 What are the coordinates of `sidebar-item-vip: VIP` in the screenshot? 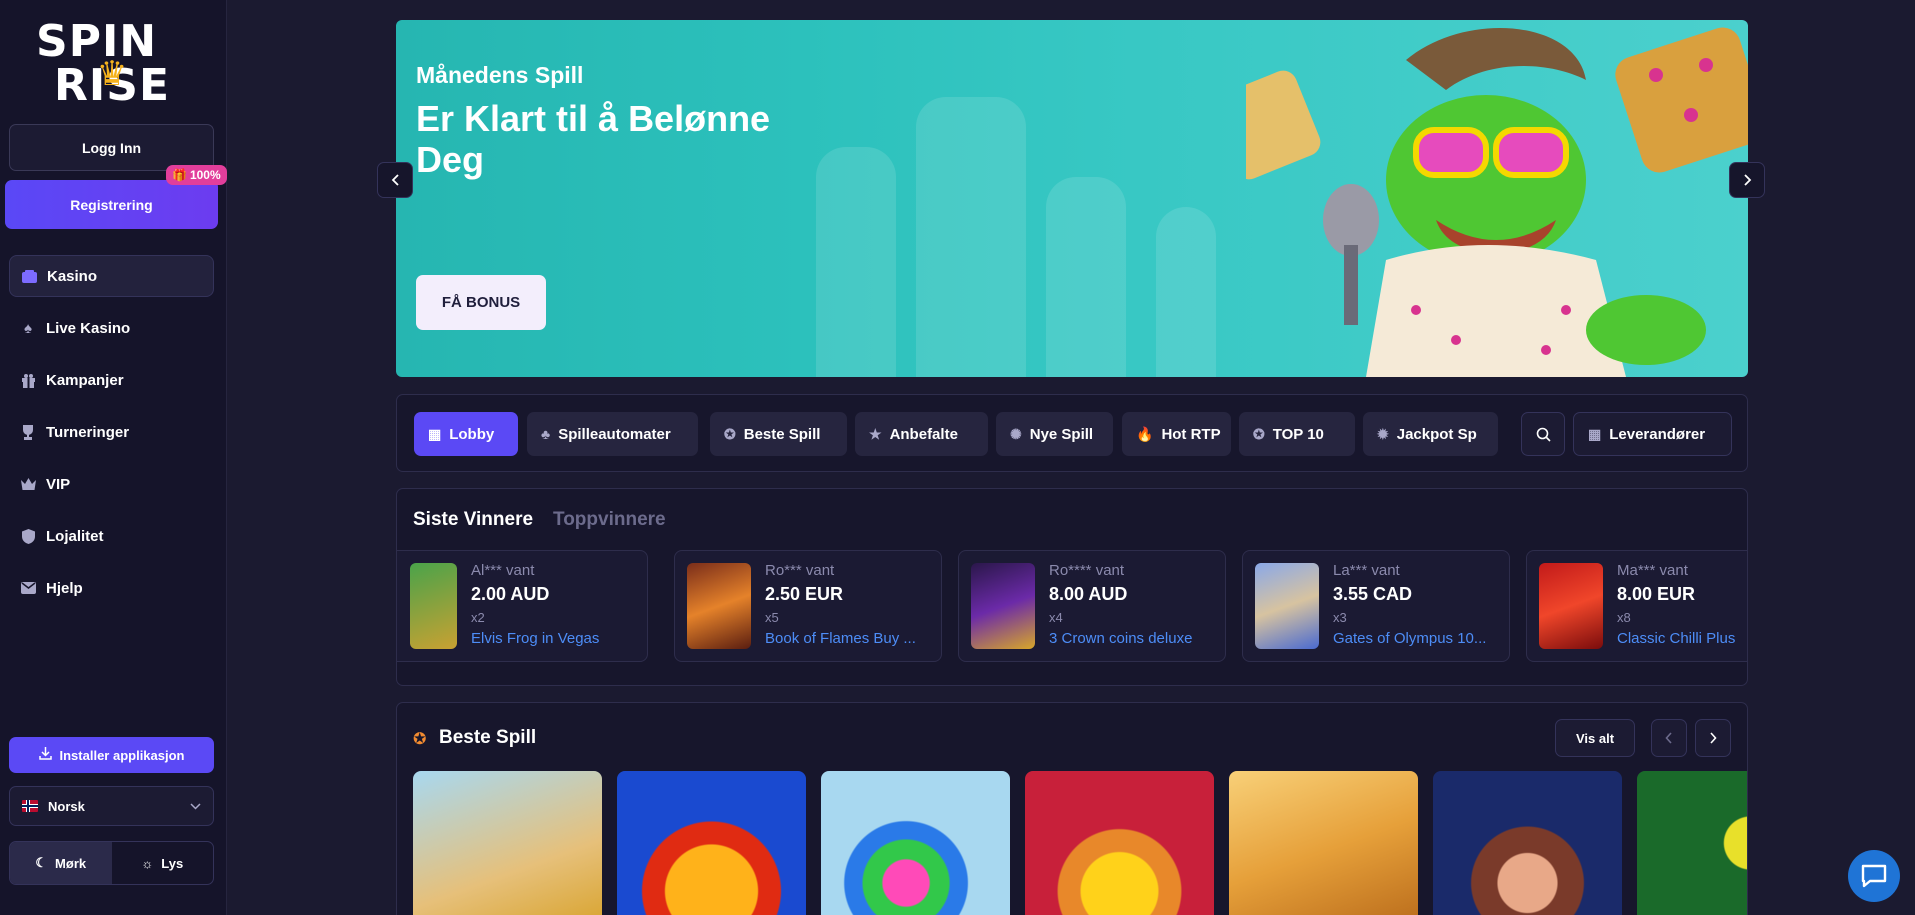 It's located at (111, 484).